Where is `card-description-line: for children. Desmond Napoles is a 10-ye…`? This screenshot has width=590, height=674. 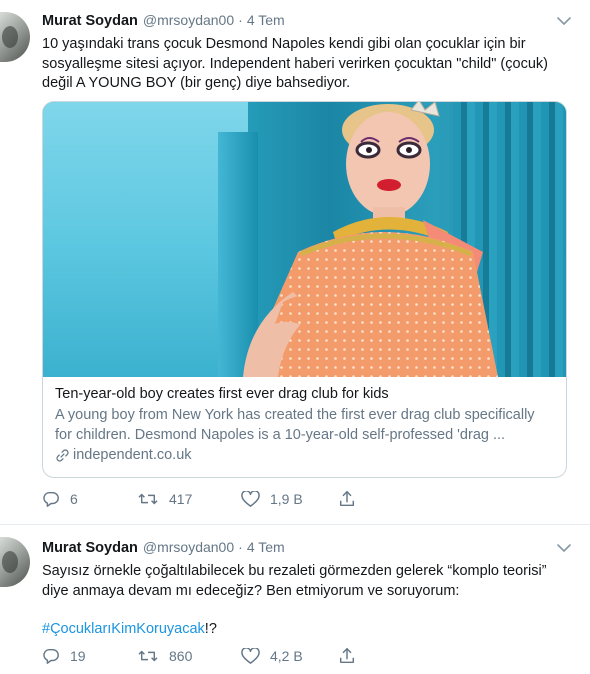
card-description-line: for children. Desmond Napoles is a 10-ye… is located at coordinates (280, 434).